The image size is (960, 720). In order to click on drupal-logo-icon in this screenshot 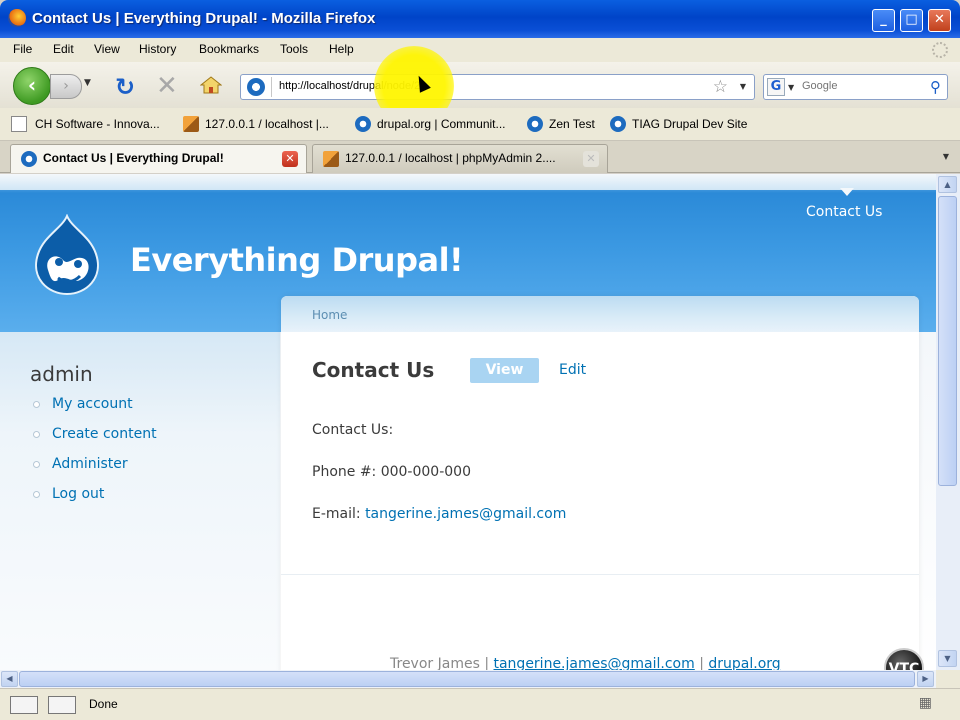, I will do `click(67, 254)`.